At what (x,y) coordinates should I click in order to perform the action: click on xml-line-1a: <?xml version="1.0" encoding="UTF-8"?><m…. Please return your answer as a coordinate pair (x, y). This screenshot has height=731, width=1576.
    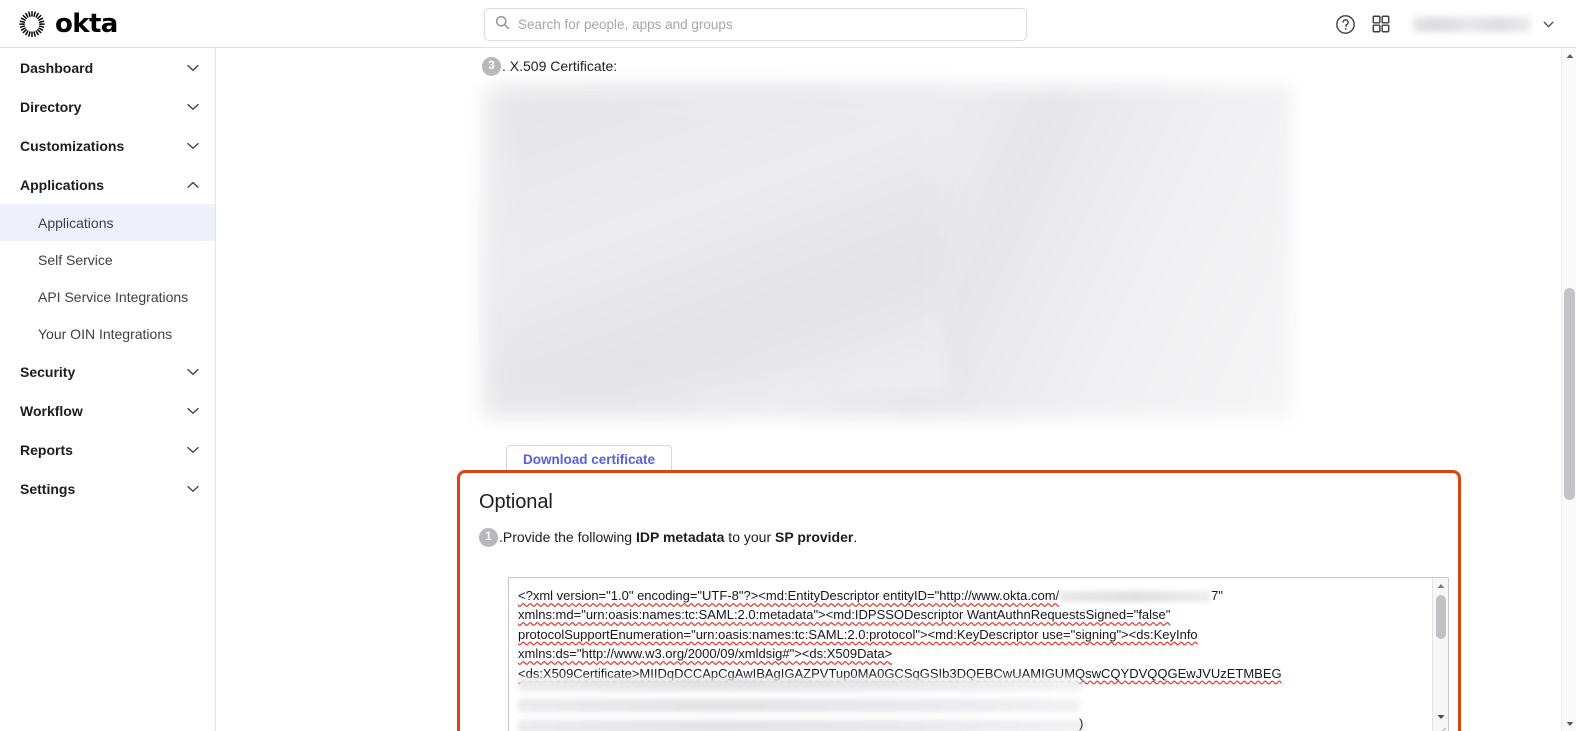
    Looking at the image, I should click on (789, 595).